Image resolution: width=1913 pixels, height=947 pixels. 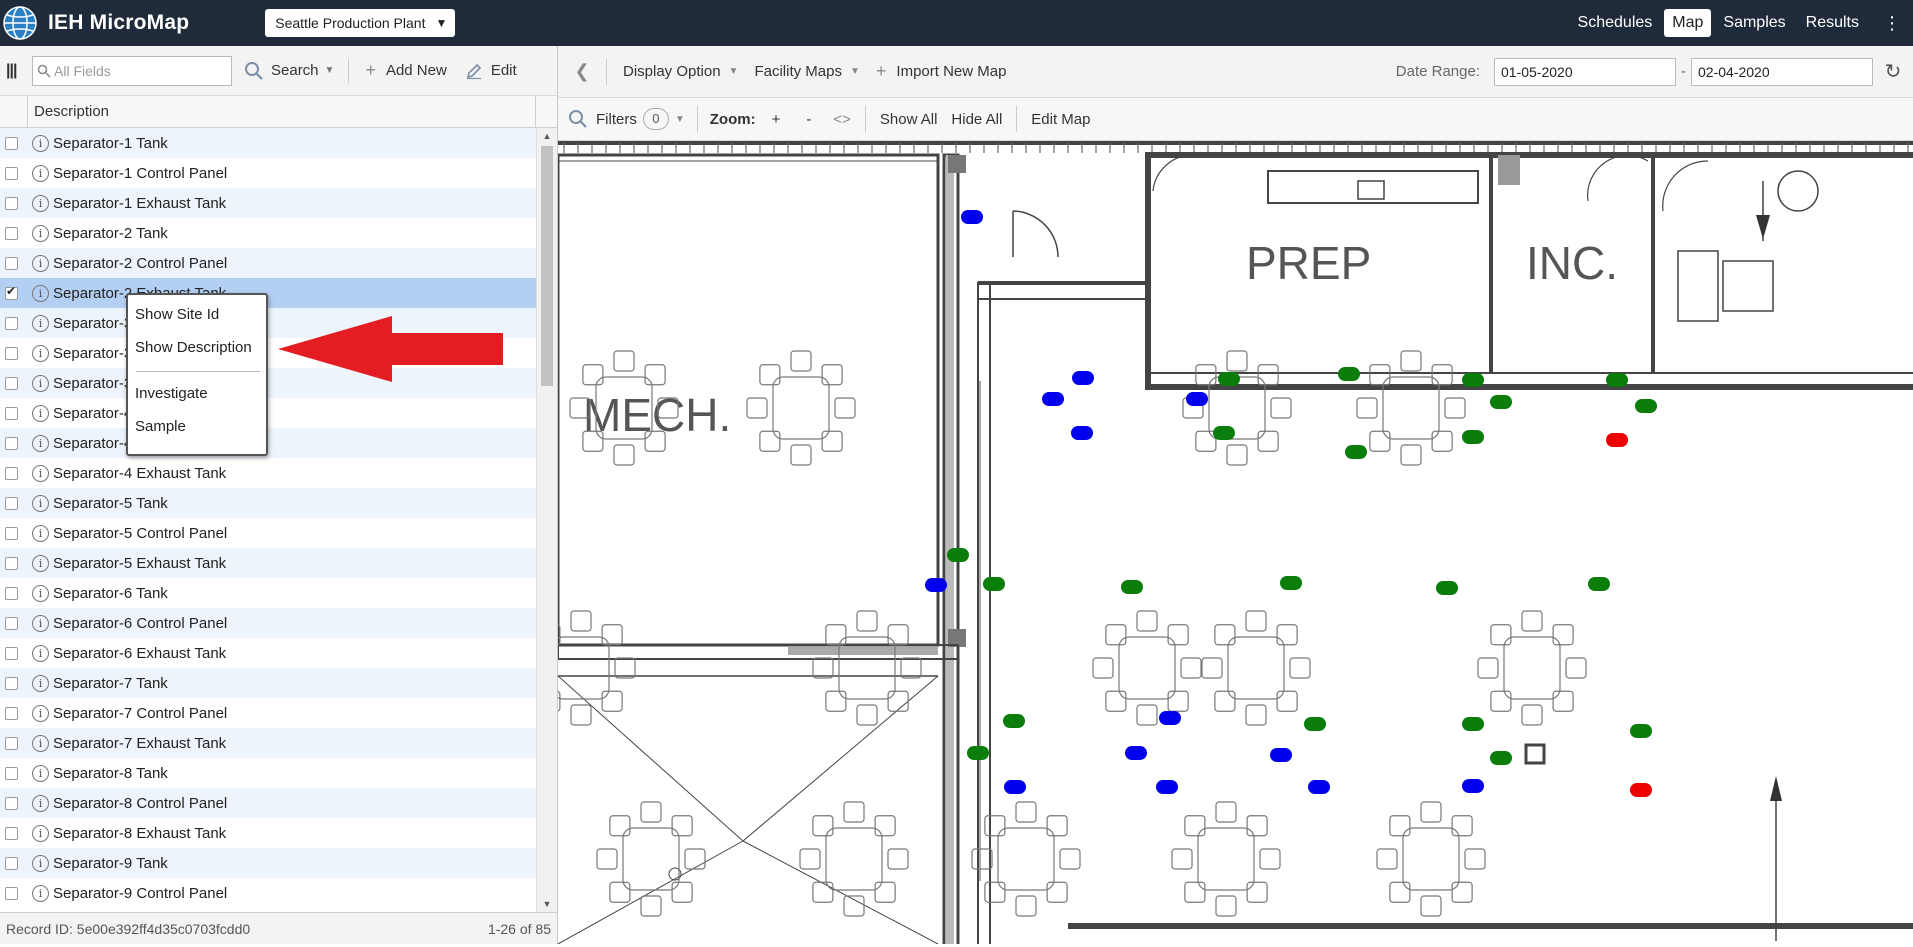 What do you see at coordinates (626, 119) in the screenshot?
I see `filters-button: Filters 0 ▼` at bounding box center [626, 119].